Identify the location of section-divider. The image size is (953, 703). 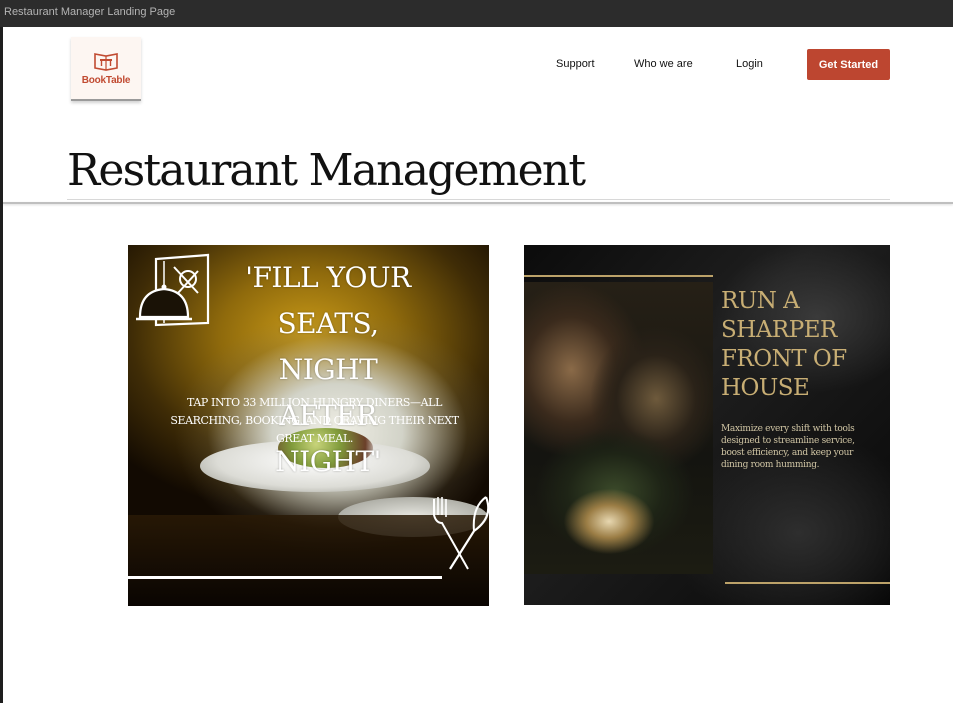
(478, 203).